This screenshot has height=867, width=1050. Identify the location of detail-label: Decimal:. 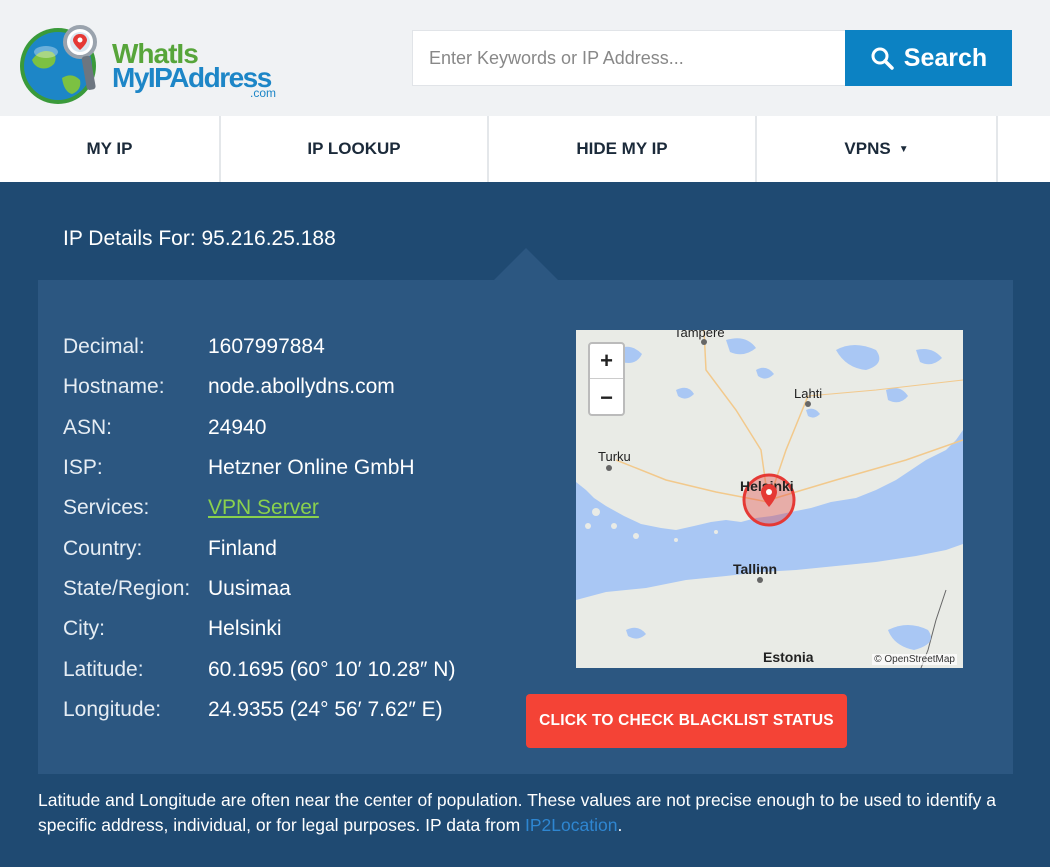
(104, 346).